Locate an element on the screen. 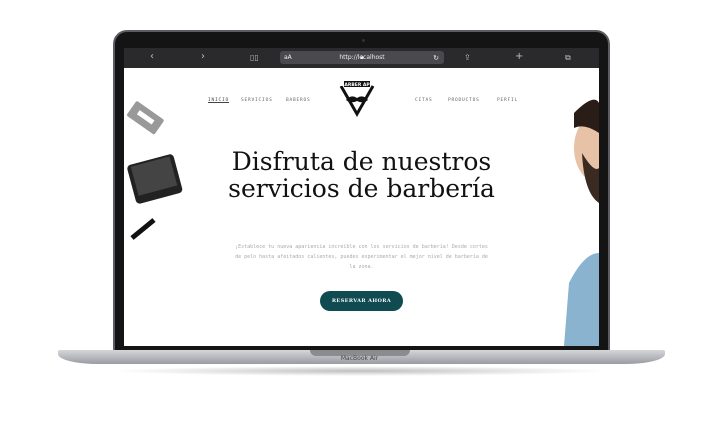  address-bar: aA 🔒︎ http://localhost ↻ is located at coordinates (362, 57).